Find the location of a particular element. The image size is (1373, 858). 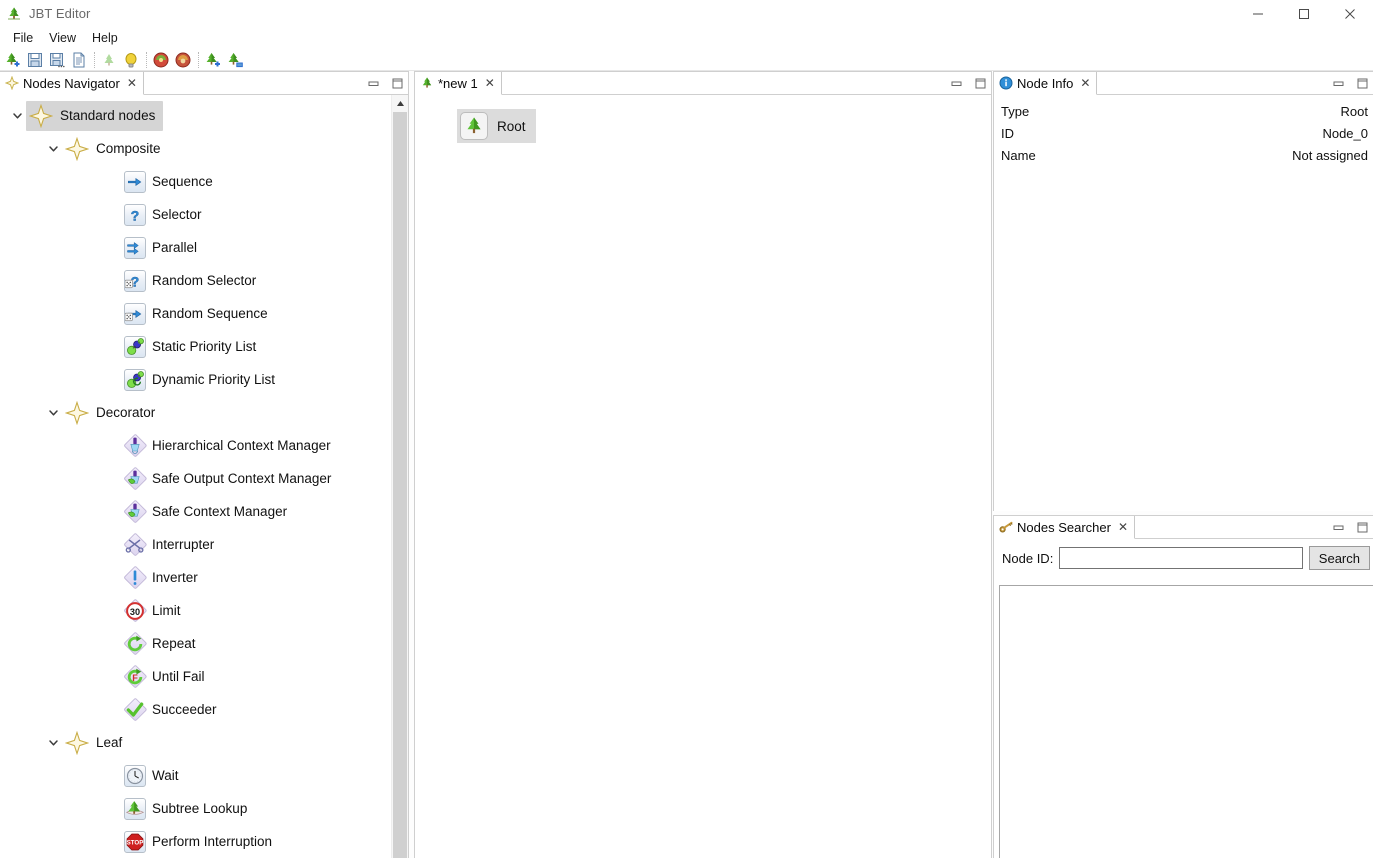

minimize-button is located at coordinates (1258, 13).